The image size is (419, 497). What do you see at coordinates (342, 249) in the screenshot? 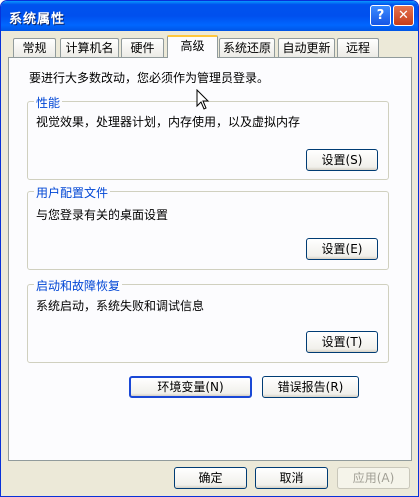
I see `user-profiles-settings-button: 设置(E)` at bounding box center [342, 249].